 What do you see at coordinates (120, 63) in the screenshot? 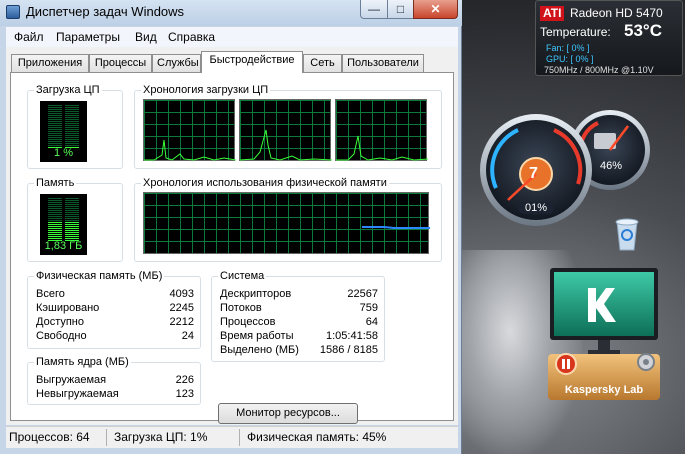
I see `tab-processes: Процессы` at bounding box center [120, 63].